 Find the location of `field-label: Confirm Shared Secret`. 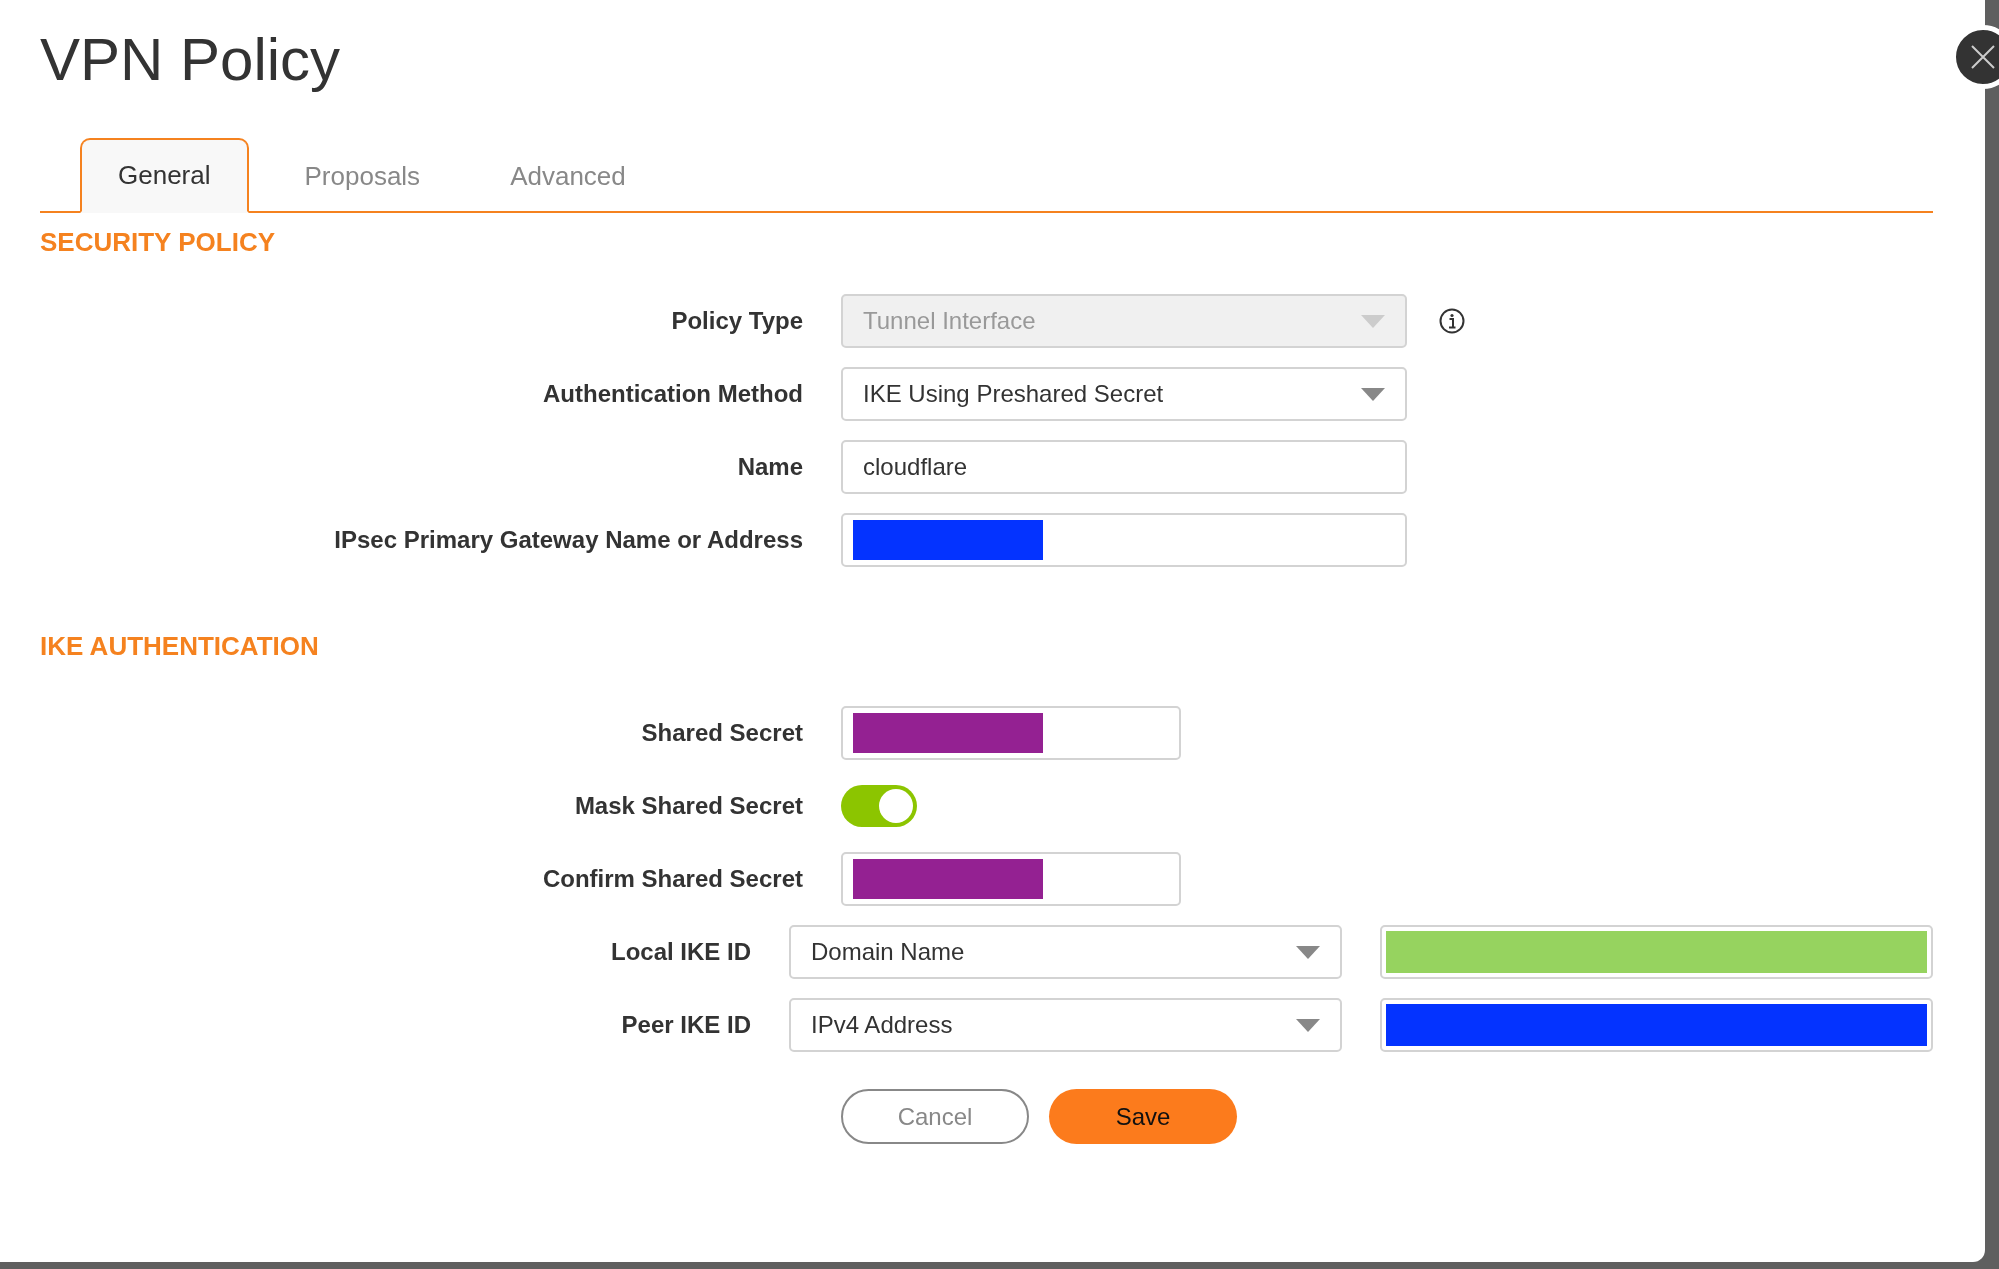

field-label: Confirm Shared Secret is located at coordinates (672, 879).